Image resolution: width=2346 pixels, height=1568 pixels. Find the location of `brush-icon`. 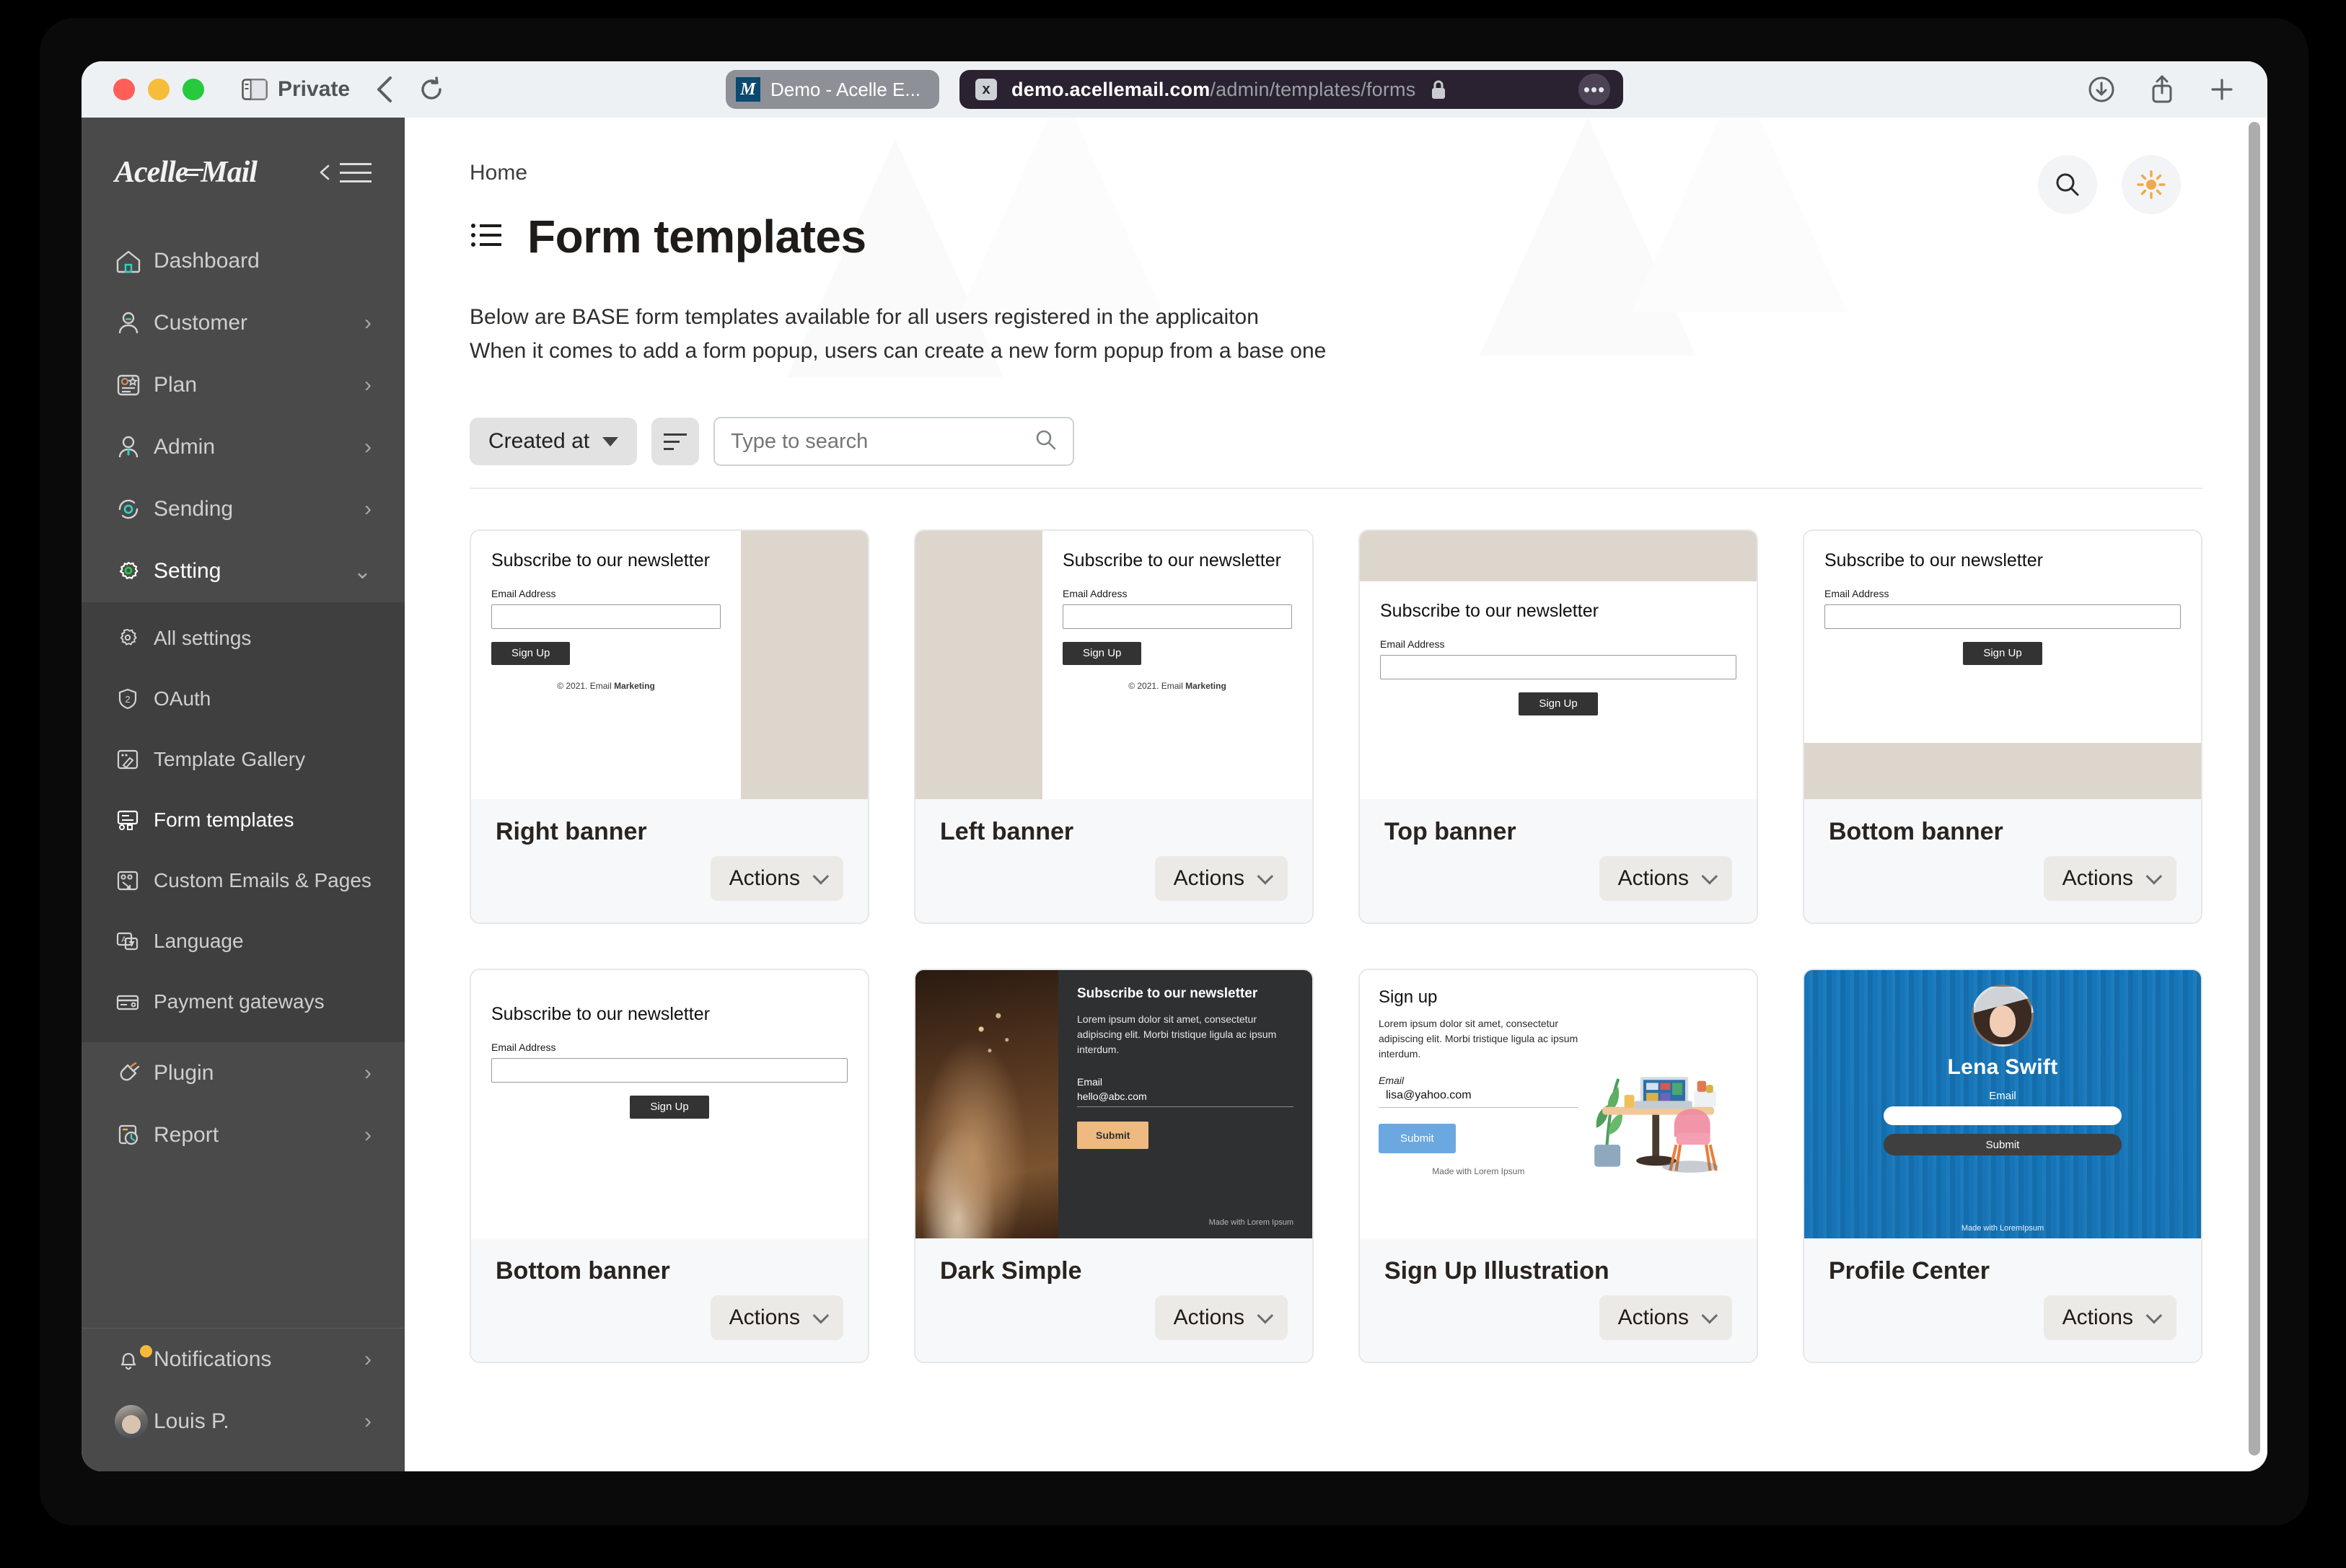

brush-icon is located at coordinates (134, 759).